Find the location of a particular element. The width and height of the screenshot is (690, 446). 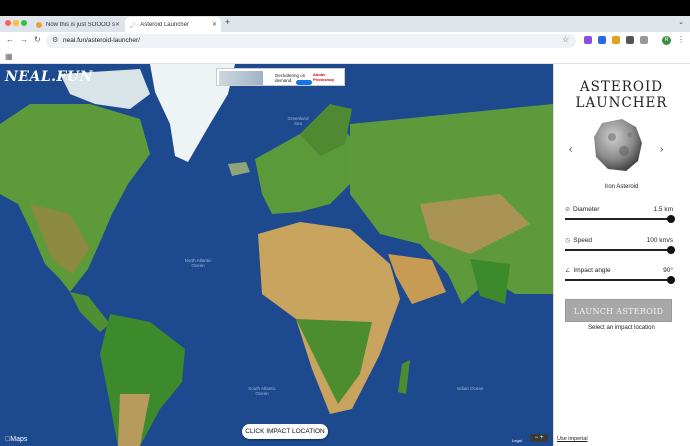

new-tab-button: + is located at coordinates (227, 22).